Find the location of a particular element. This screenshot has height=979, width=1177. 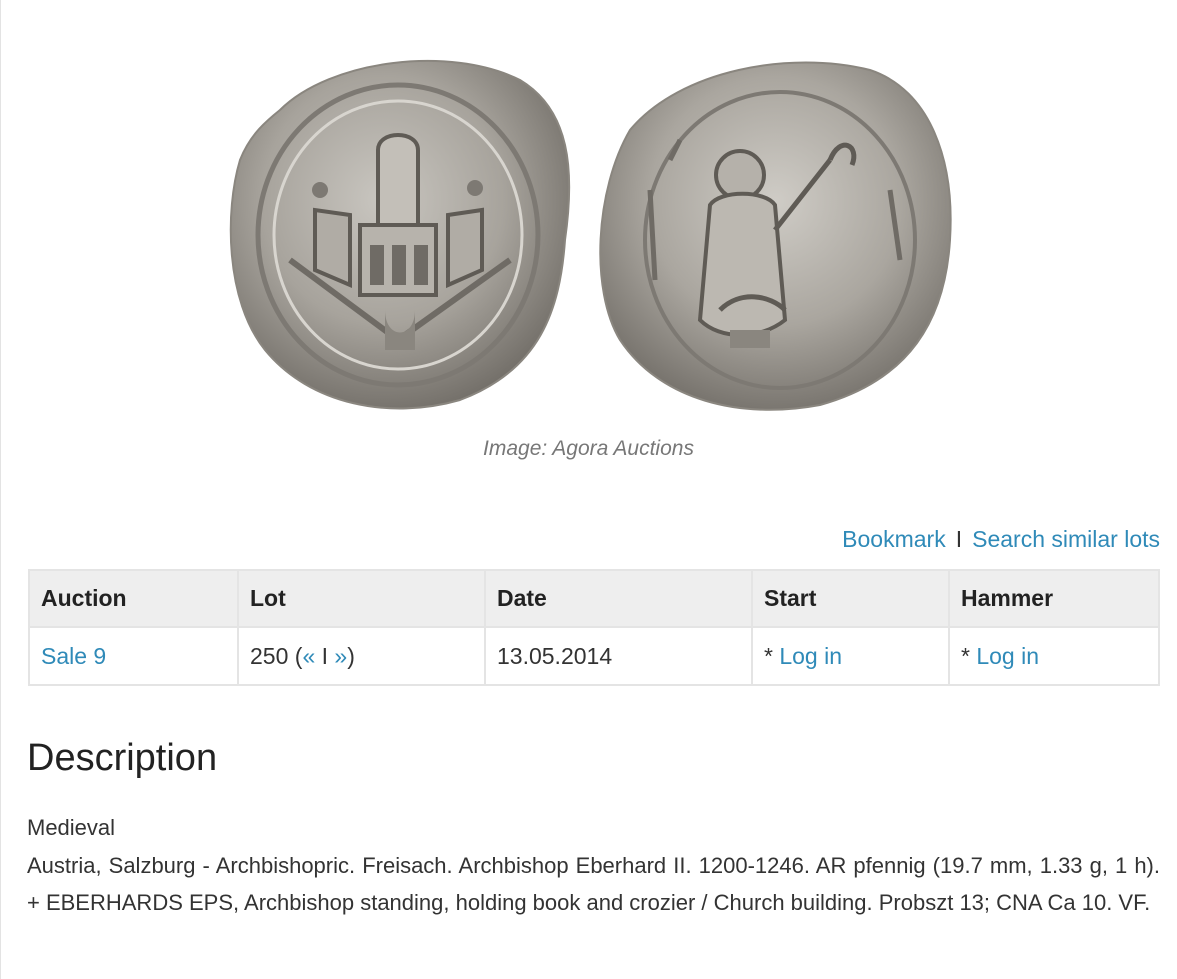

hammer-cell: * Log in is located at coordinates (1054, 656).